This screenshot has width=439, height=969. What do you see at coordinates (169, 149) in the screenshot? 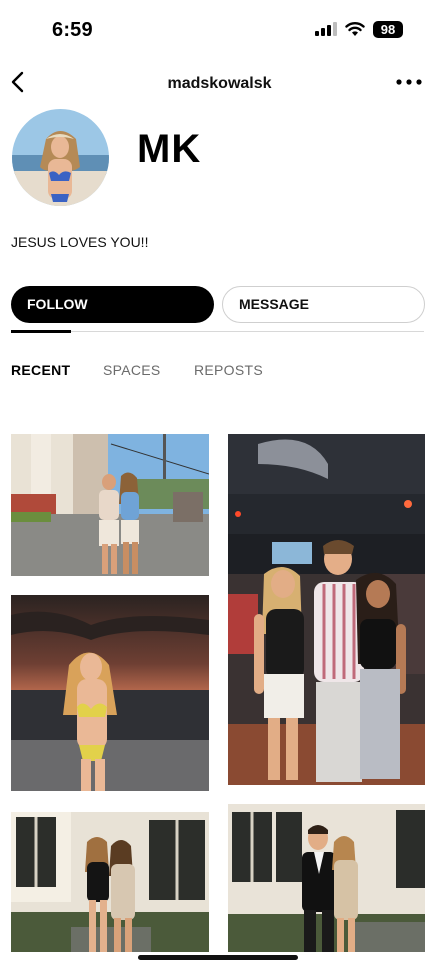
I see `profile-name: MK` at bounding box center [169, 149].